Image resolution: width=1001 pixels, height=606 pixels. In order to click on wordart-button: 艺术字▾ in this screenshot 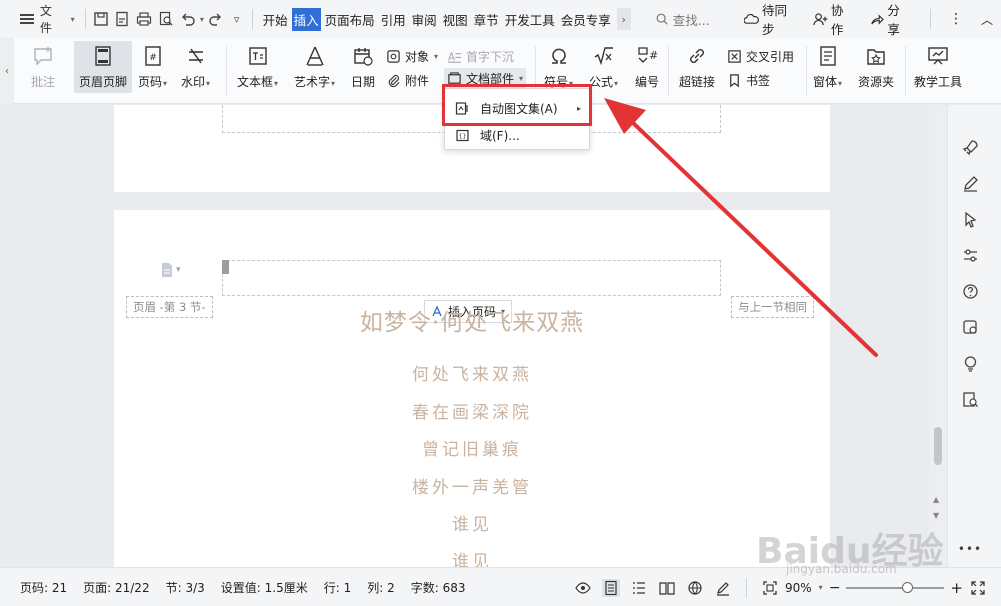, I will do `click(314, 66)`.